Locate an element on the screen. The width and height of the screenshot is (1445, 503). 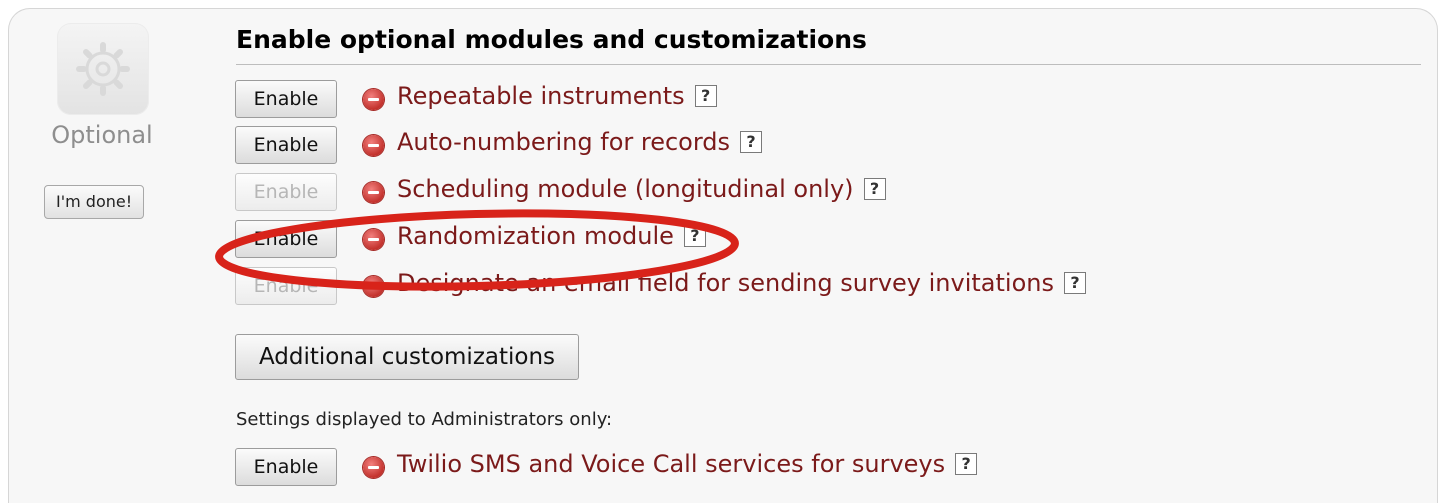
module-row-randomization: Enable Randomization module ? is located at coordinates (470, 239).